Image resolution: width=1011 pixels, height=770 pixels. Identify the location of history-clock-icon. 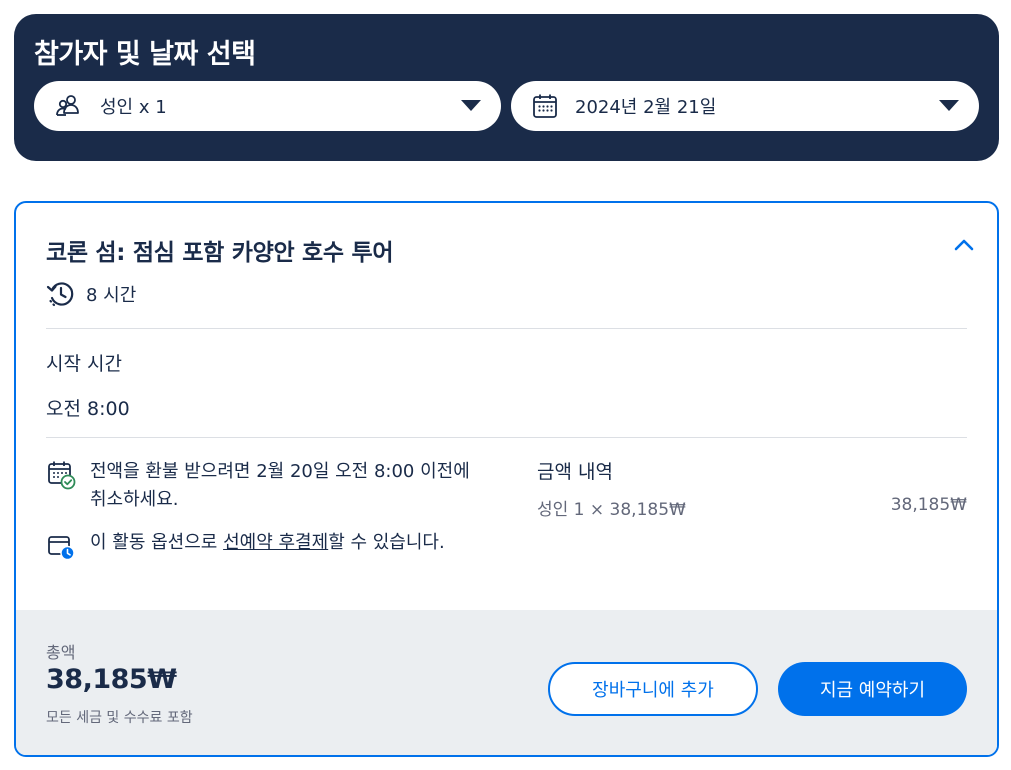
(61, 294).